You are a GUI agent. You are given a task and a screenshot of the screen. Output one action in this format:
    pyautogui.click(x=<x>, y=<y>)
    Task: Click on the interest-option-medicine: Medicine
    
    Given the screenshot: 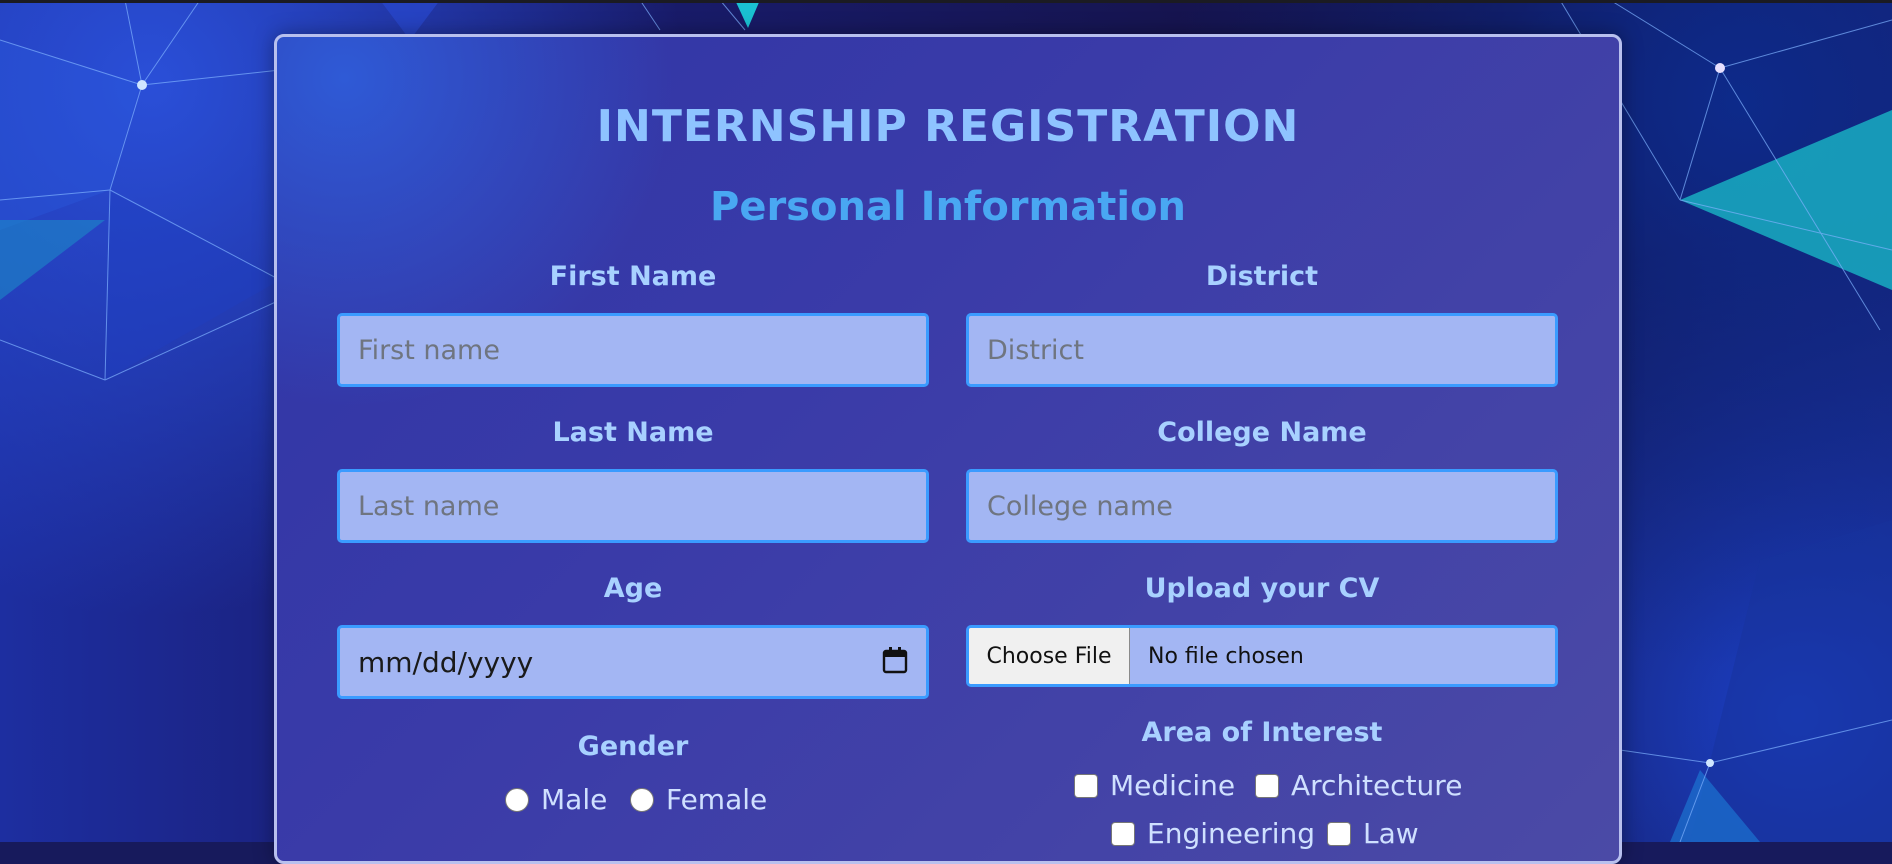 What is the action you would take?
    pyautogui.click(x=1154, y=785)
    